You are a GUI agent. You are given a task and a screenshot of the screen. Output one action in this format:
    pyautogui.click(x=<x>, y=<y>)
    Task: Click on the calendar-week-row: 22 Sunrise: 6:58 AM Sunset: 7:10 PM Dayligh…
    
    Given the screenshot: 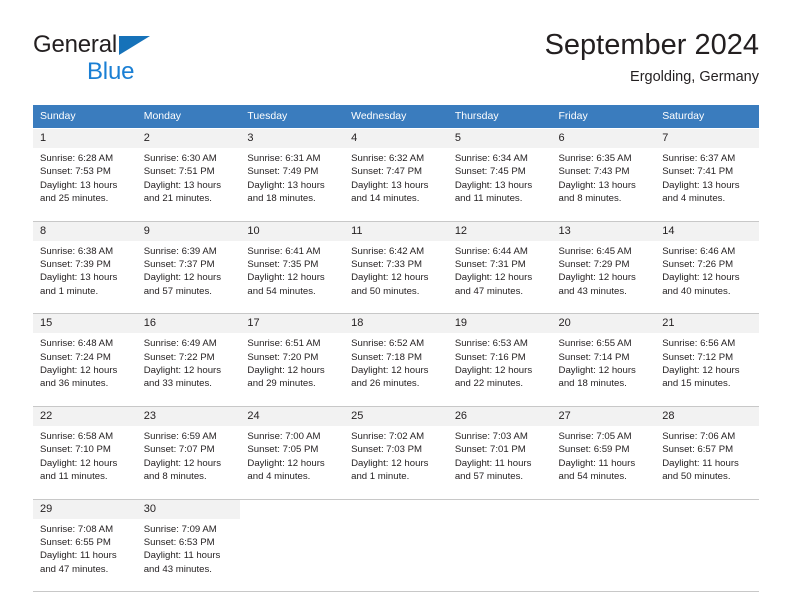 What is the action you would take?
    pyautogui.click(x=396, y=447)
    